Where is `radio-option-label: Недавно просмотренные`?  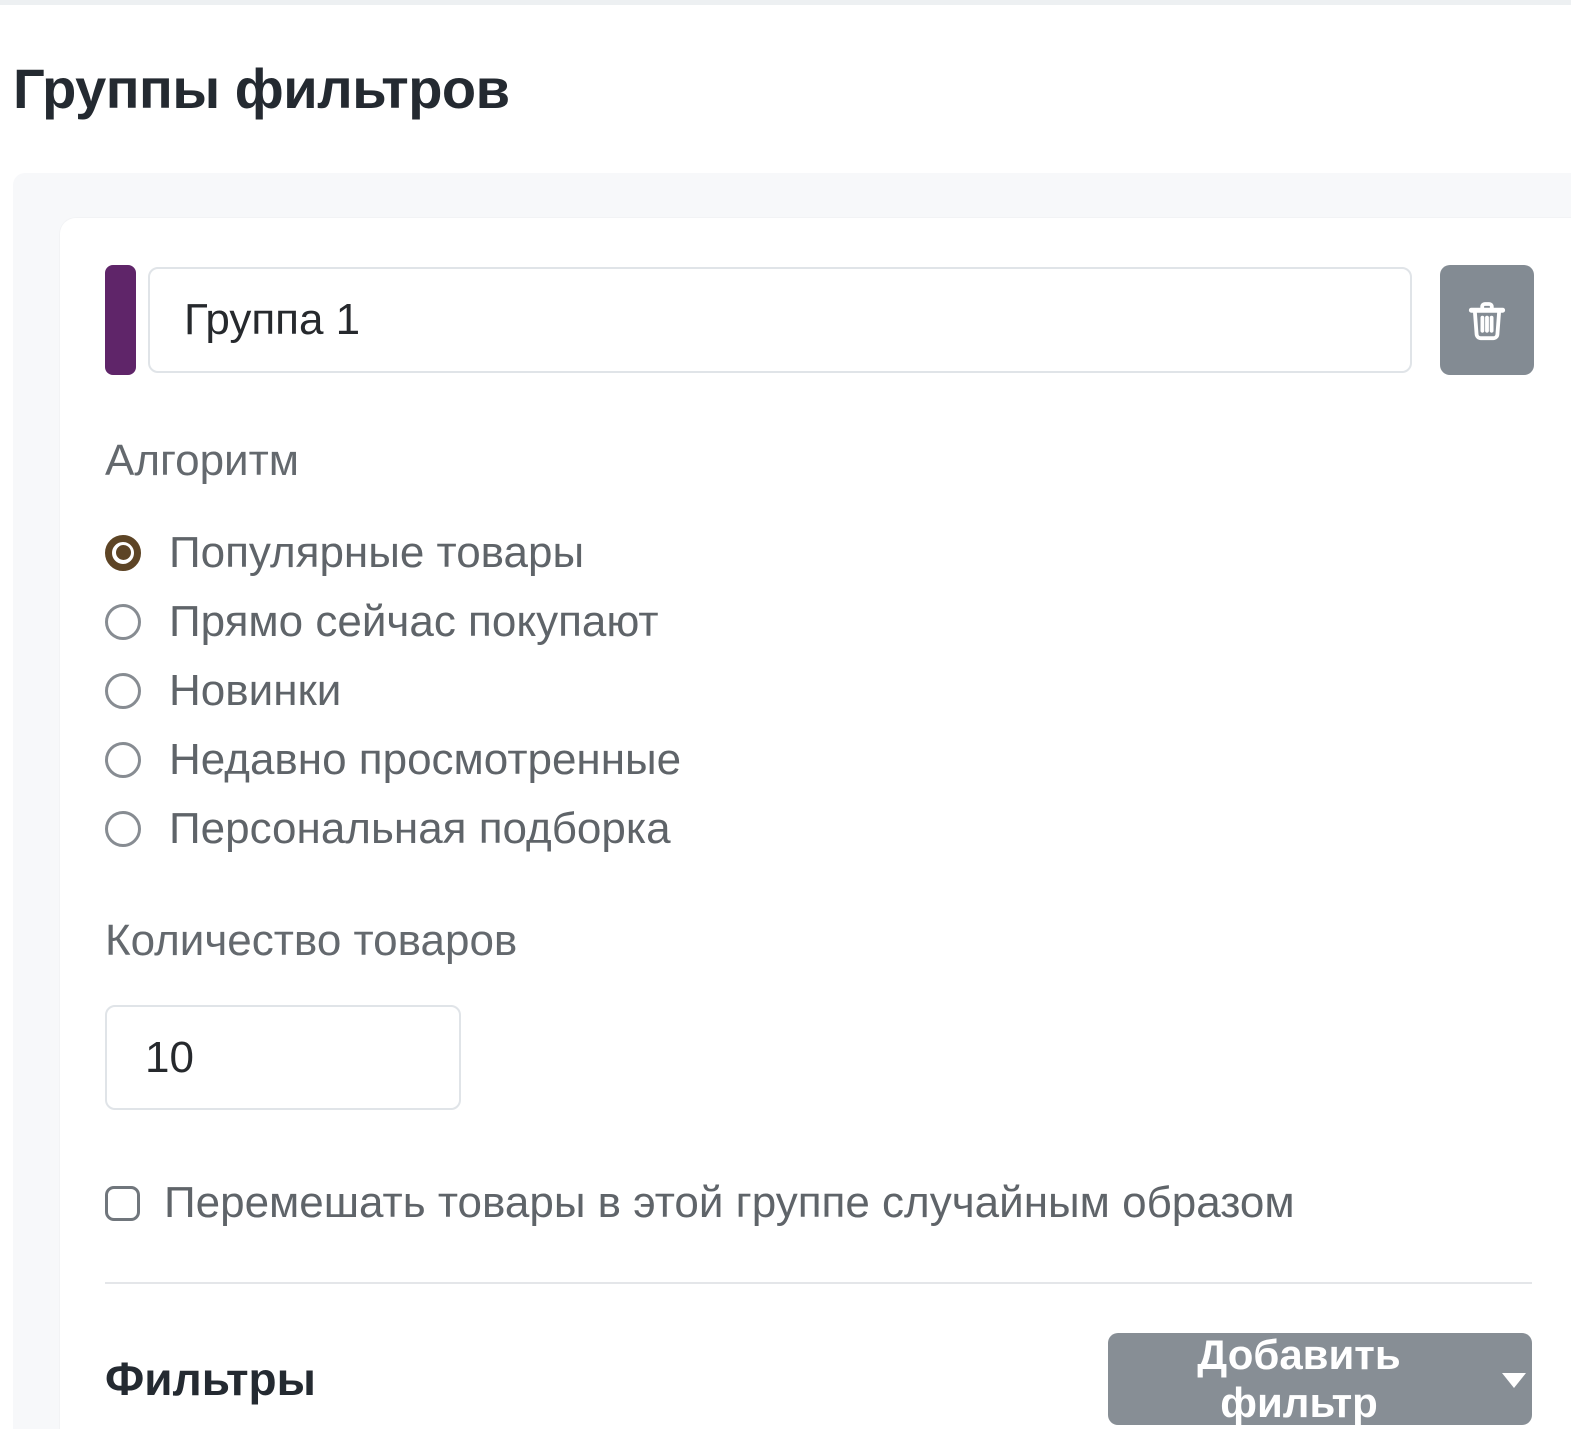
radio-option-label: Недавно просмотренные is located at coordinates (425, 759).